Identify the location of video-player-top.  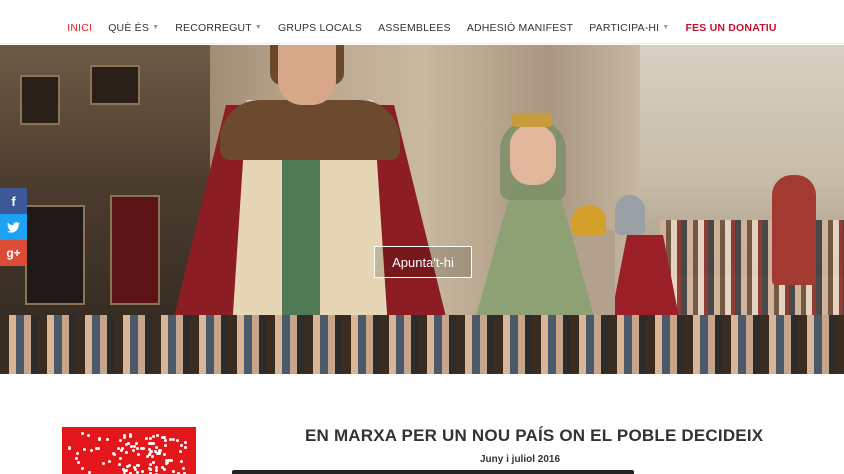
(433, 472).